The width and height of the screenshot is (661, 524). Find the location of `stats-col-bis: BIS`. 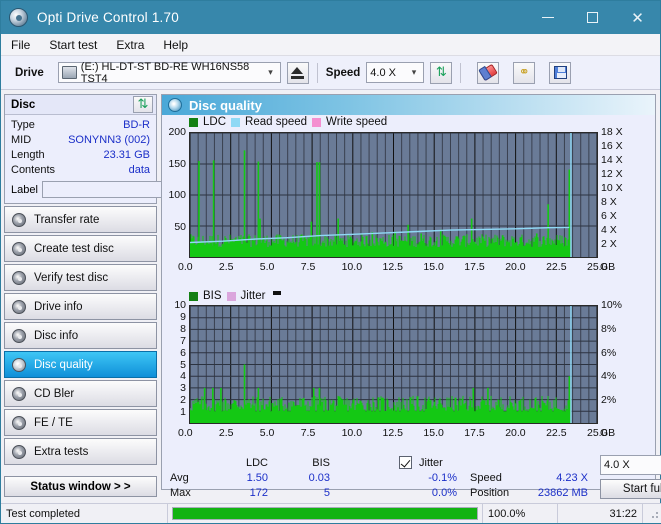

stats-col-bis: BIS is located at coordinates (321, 463).